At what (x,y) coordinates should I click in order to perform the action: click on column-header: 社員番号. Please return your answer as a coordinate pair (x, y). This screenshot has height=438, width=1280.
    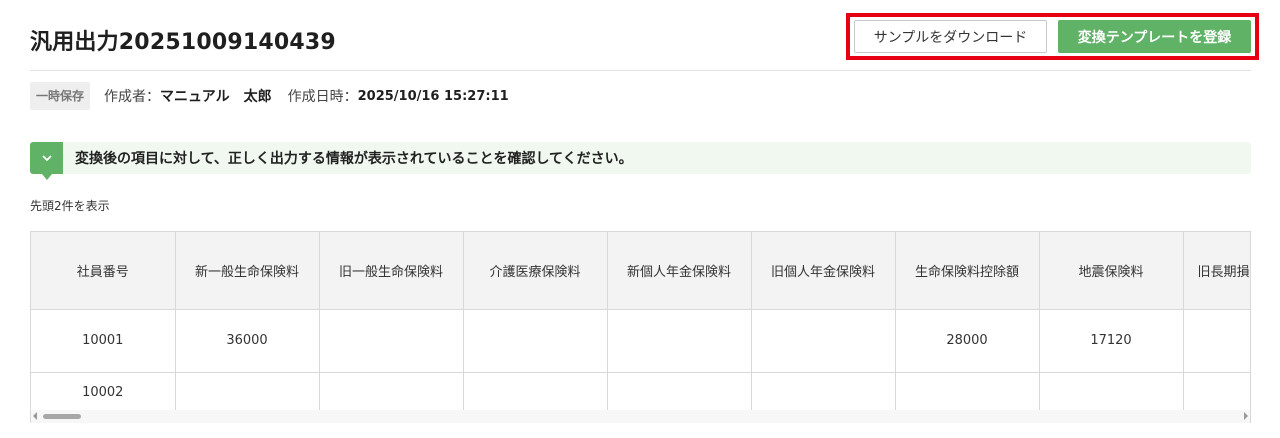
    Looking at the image, I should click on (103, 271).